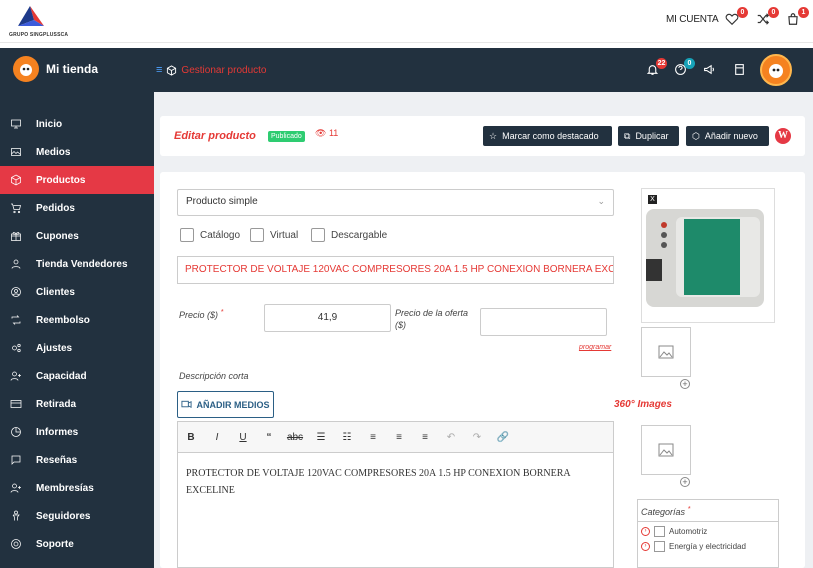 The width and height of the screenshot is (813, 568). Describe the element at coordinates (503, 437) in the screenshot. I see `link-icon: 🔗` at that location.